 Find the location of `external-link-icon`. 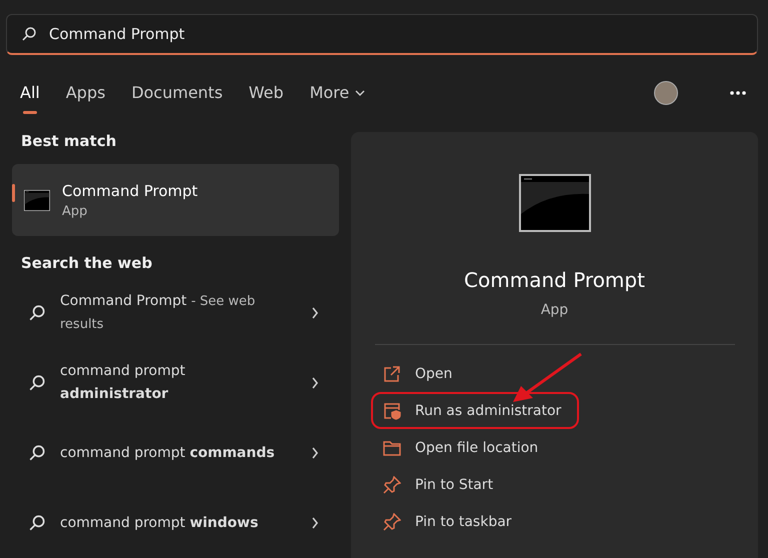

external-link-icon is located at coordinates (392, 373).